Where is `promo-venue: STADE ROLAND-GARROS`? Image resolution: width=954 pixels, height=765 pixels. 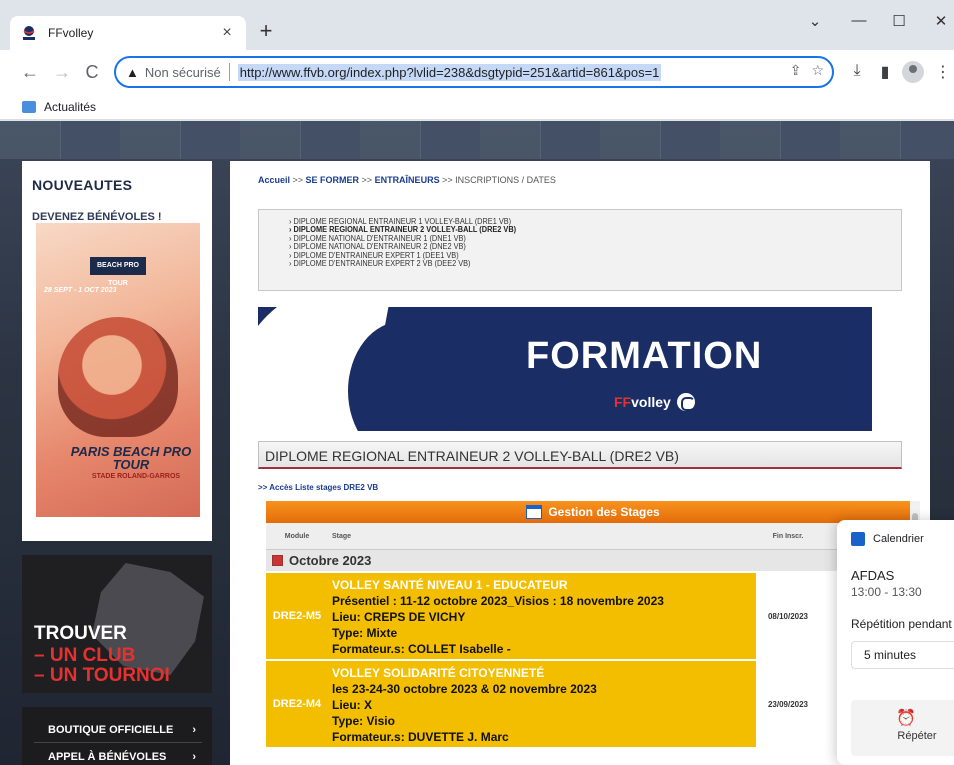
promo-venue: STADE ROLAND-GARROS is located at coordinates (136, 476).